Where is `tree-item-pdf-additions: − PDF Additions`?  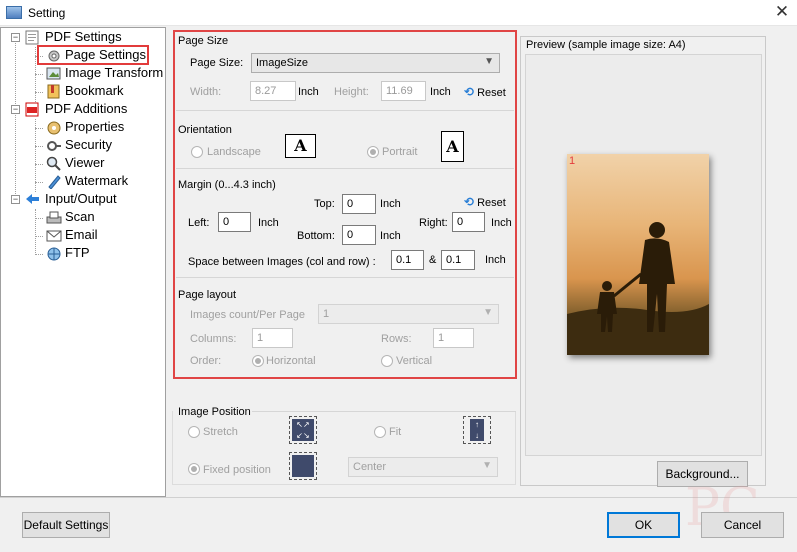
tree-item-pdf-additions: − PDF Additions is located at coordinates (81, 109).